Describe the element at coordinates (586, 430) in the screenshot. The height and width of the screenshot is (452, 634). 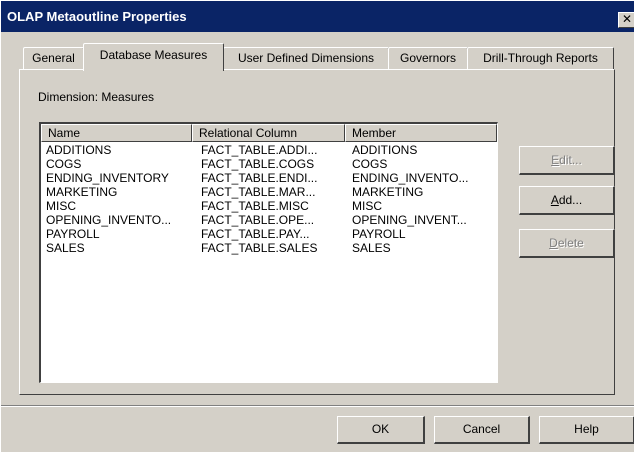
I see `help-button: Help` at that location.